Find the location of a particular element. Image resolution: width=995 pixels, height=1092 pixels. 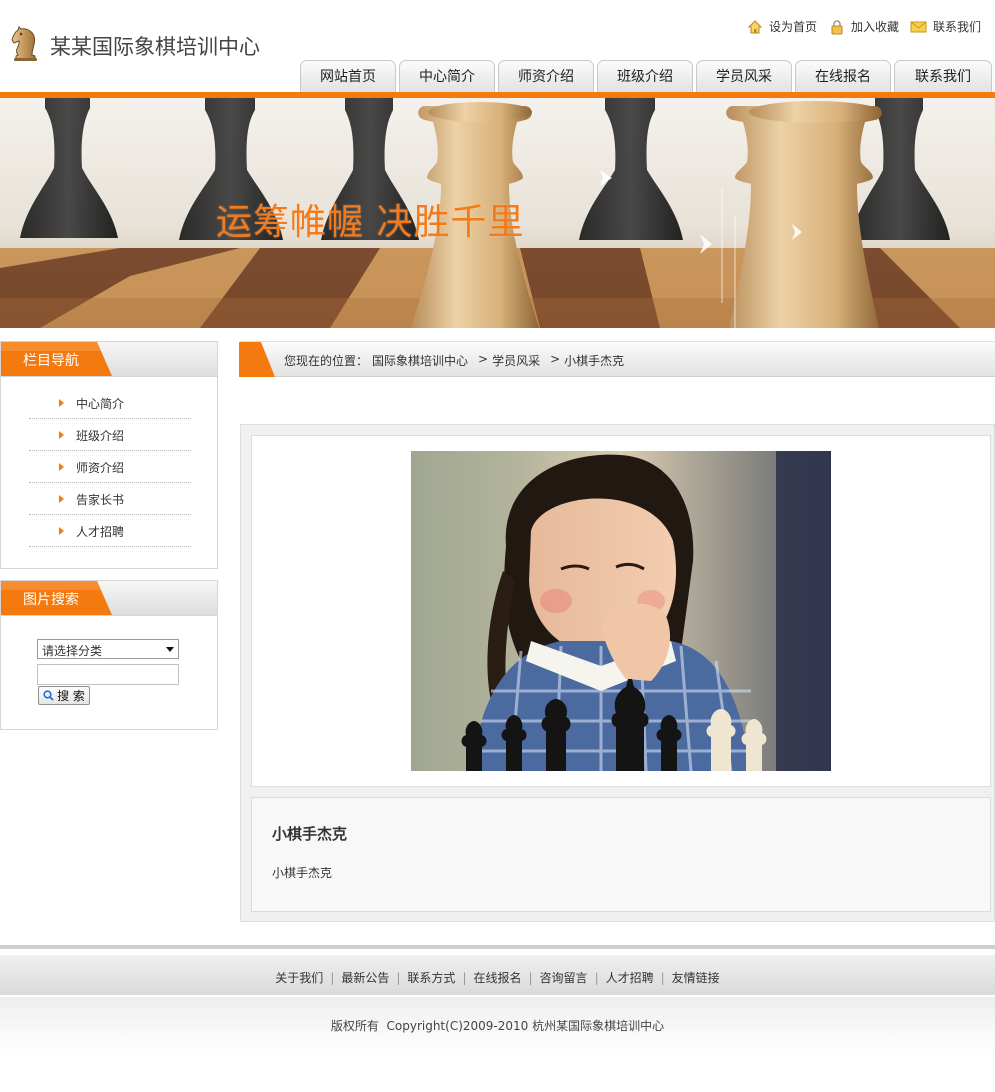

sidebar-item-jobs: 人才招聘 is located at coordinates (110, 531).